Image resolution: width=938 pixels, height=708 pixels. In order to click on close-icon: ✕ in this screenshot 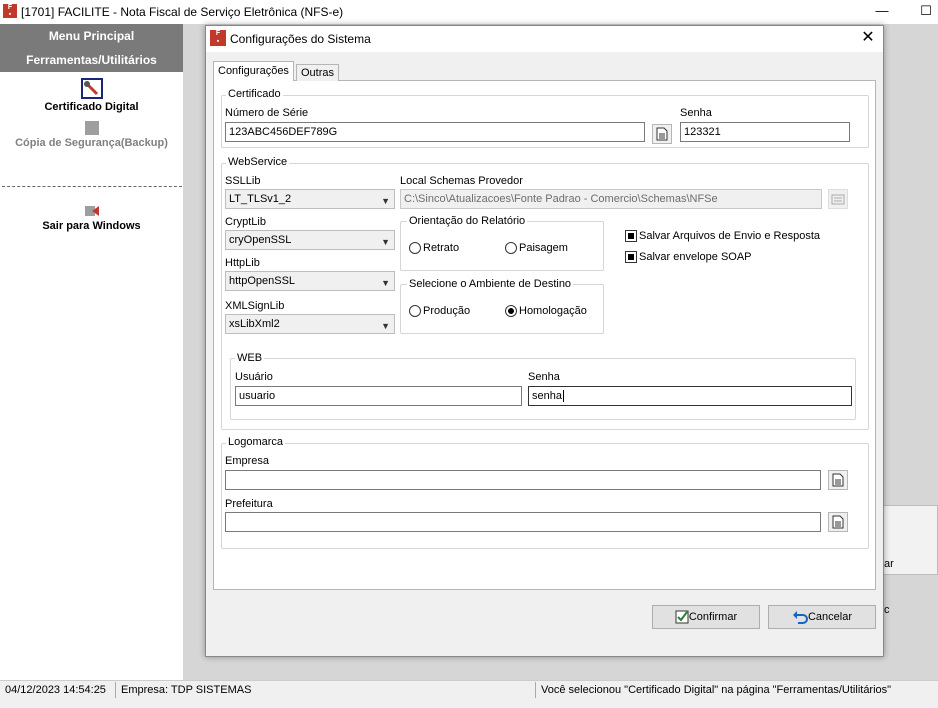, I will do `click(868, 39)`.